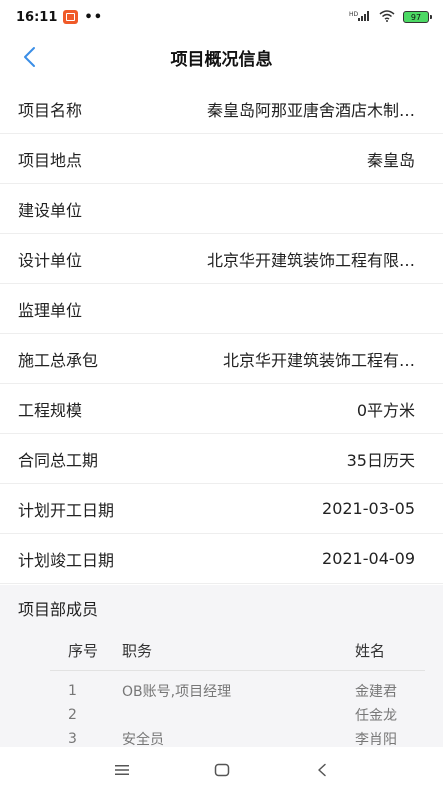  Describe the element at coordinates (360, 17) in the screenshot. I see `signal-icon: HD` at that location.